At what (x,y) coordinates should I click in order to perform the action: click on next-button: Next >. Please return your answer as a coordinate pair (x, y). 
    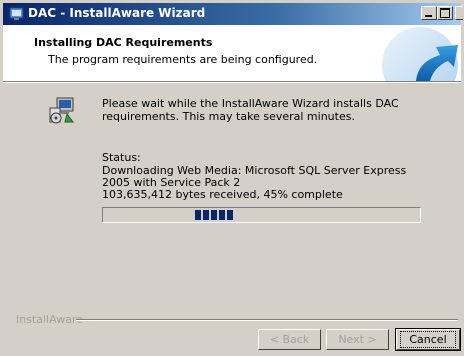
    Looking at the image, I should click on (357, 339).